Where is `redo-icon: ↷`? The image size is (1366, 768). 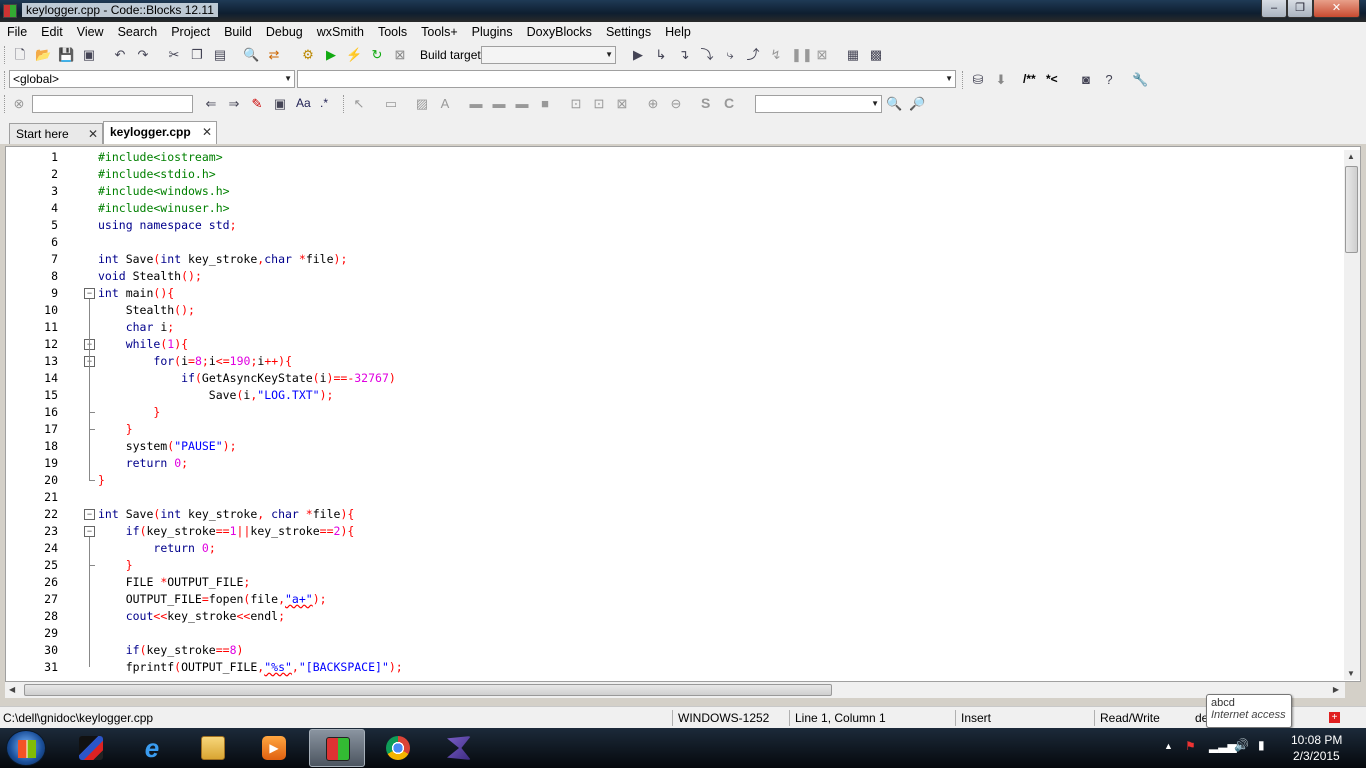
redo-icon: ↷ is located at coordinates (143, 55).